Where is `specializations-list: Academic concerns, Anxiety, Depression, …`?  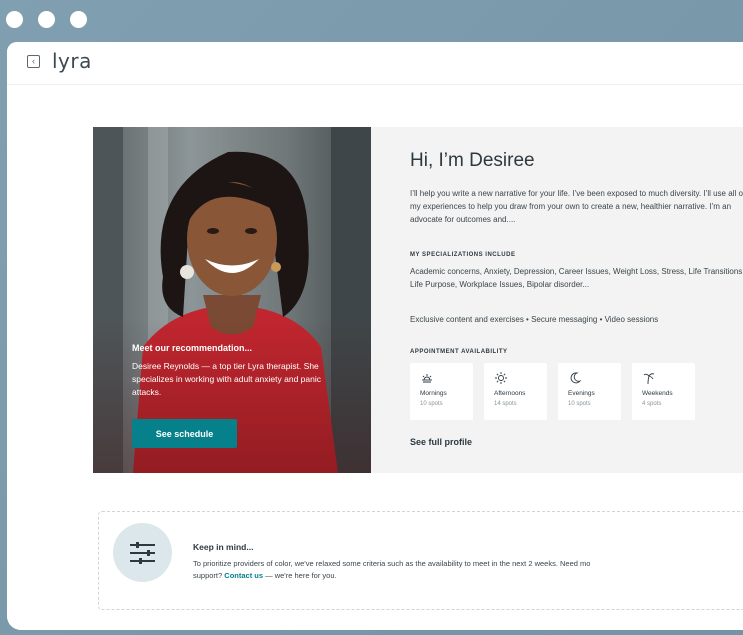 specializations-list: Academic concerns, Anxiety, Depression, … is located at coordinates (576, 278).